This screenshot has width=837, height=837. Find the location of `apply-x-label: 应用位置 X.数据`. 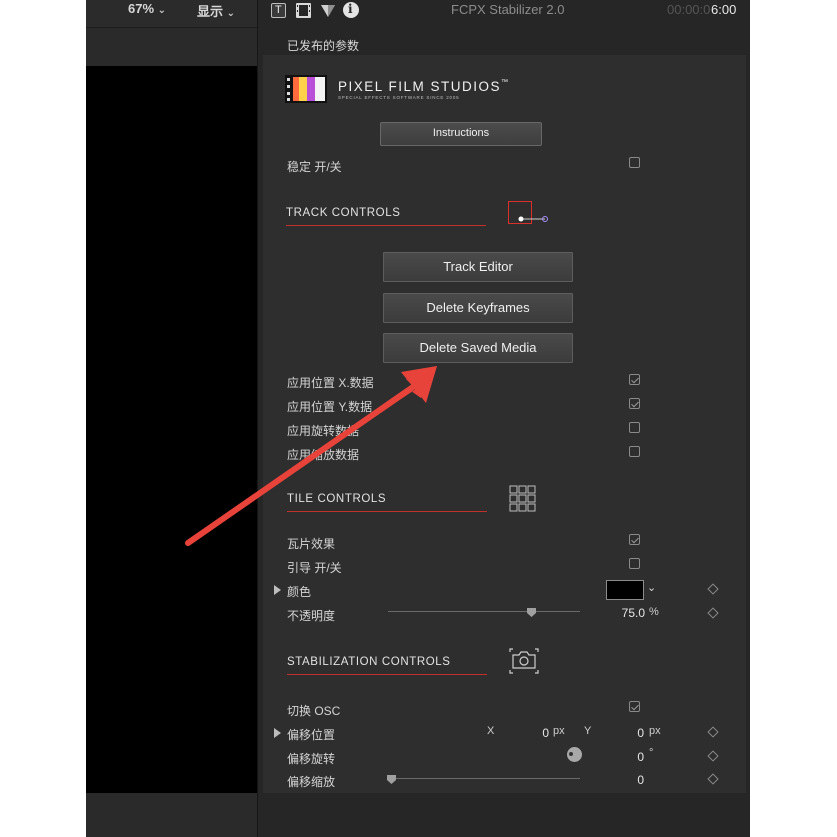

apply-x-label: 应用位置 X.数据 is located at coordinates (330, 383).